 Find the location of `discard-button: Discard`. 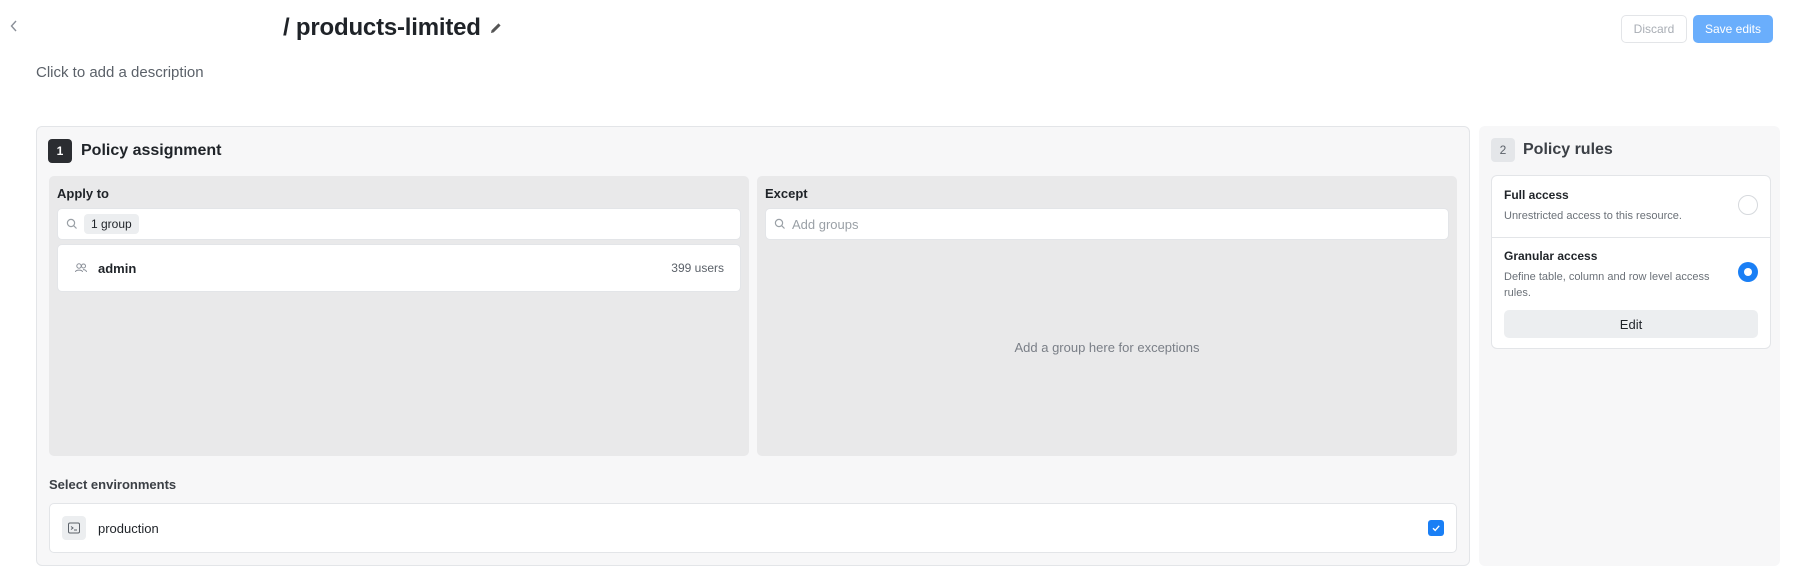

discard-button: Discard is located at coordinates (1654, 29).